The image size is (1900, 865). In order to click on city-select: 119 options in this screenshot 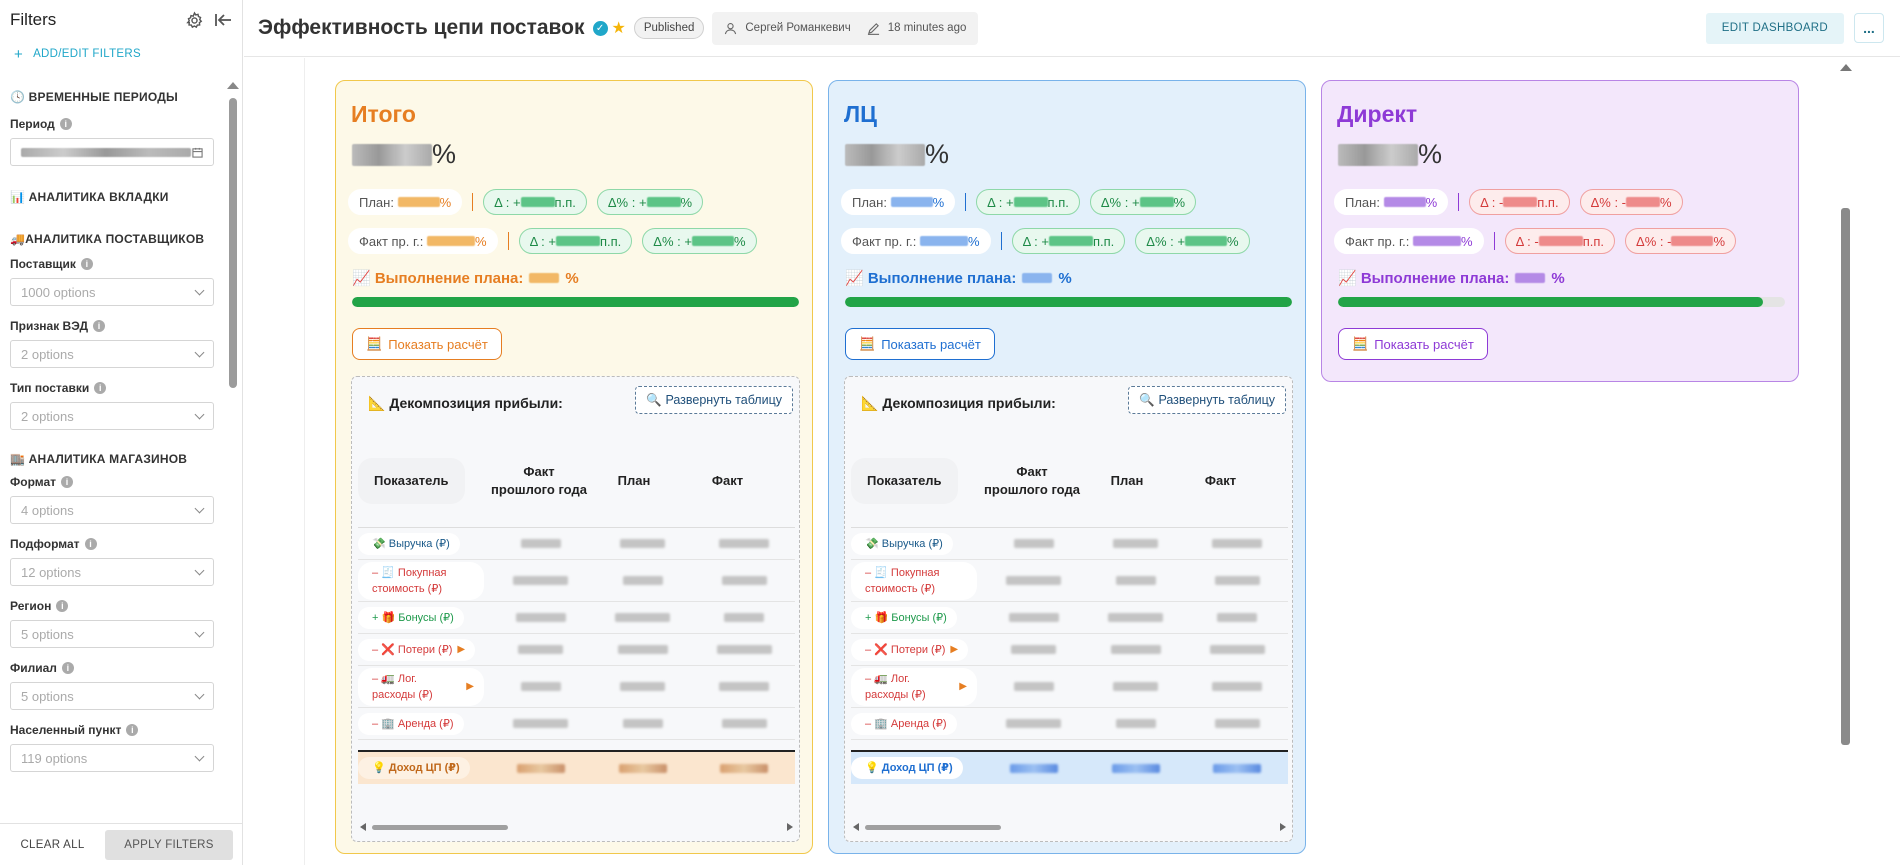, I will do `click(112, 758)`.